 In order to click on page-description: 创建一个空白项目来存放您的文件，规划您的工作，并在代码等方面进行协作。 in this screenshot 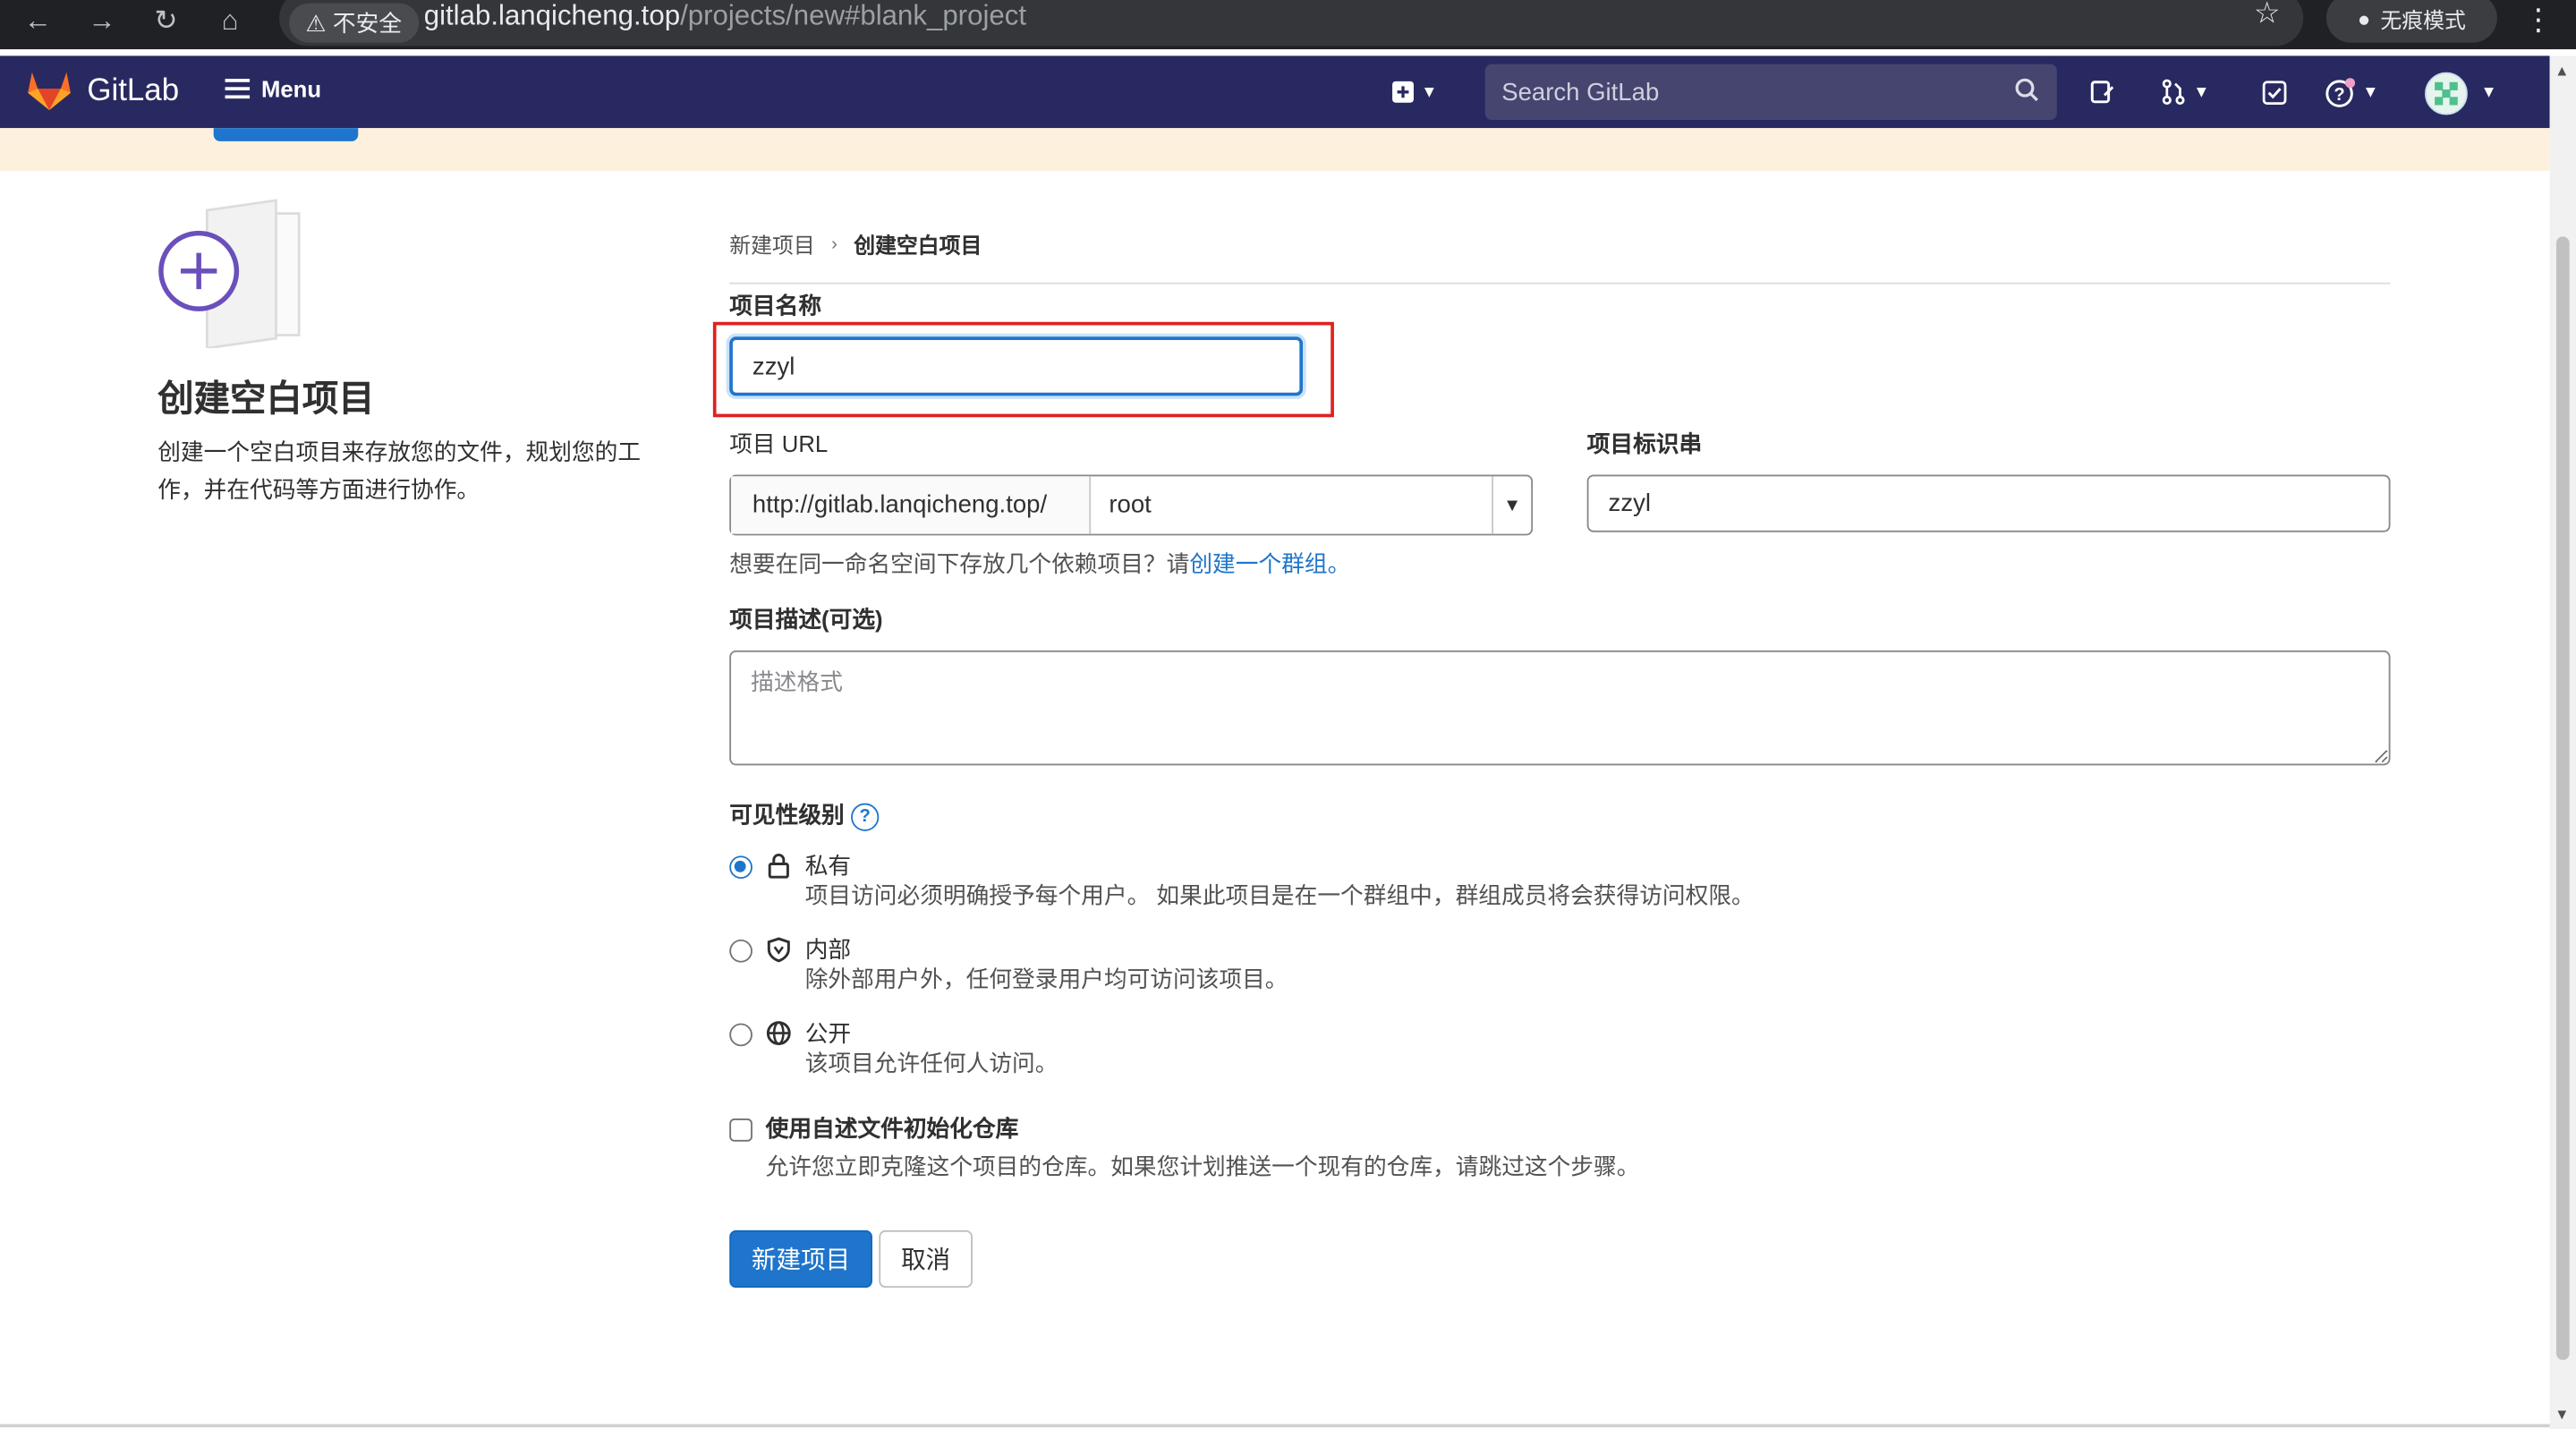, I will do `click(399, 471)`.